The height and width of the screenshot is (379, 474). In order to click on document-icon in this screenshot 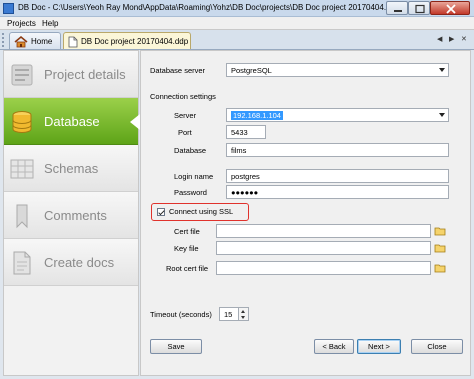, I will do `click(73, 42)`.